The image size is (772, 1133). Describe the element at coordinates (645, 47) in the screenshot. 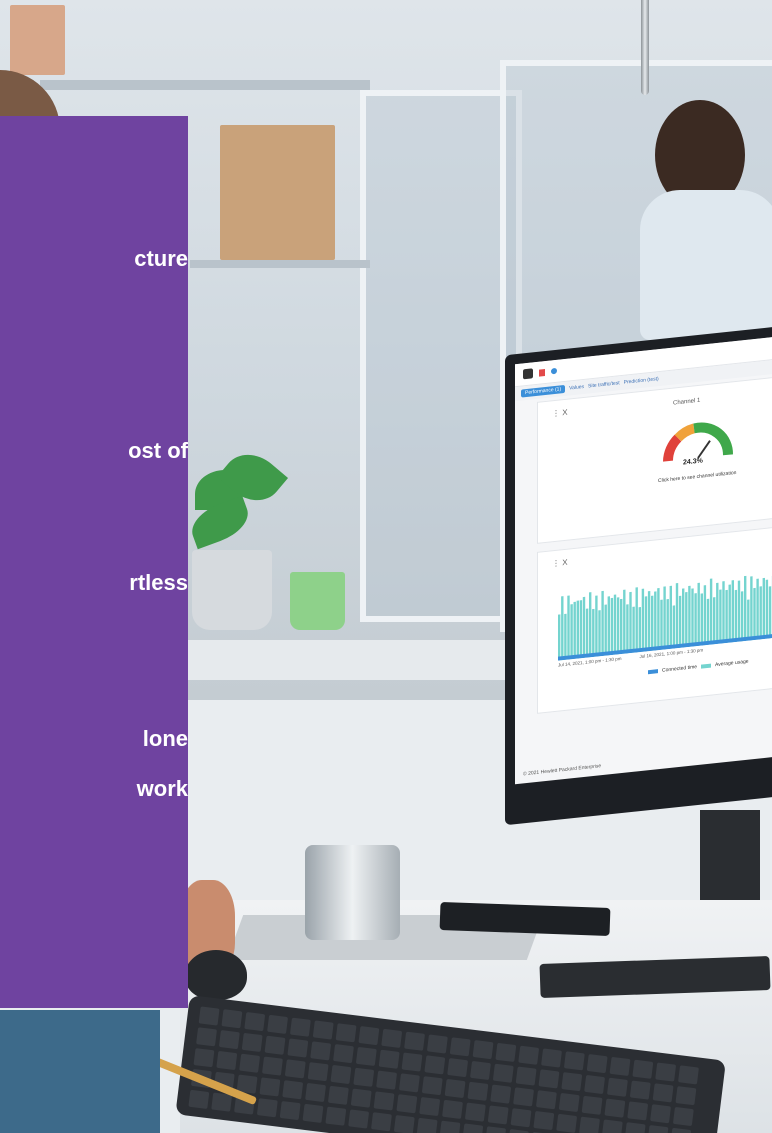

I see `hanging-pipette` at that location.